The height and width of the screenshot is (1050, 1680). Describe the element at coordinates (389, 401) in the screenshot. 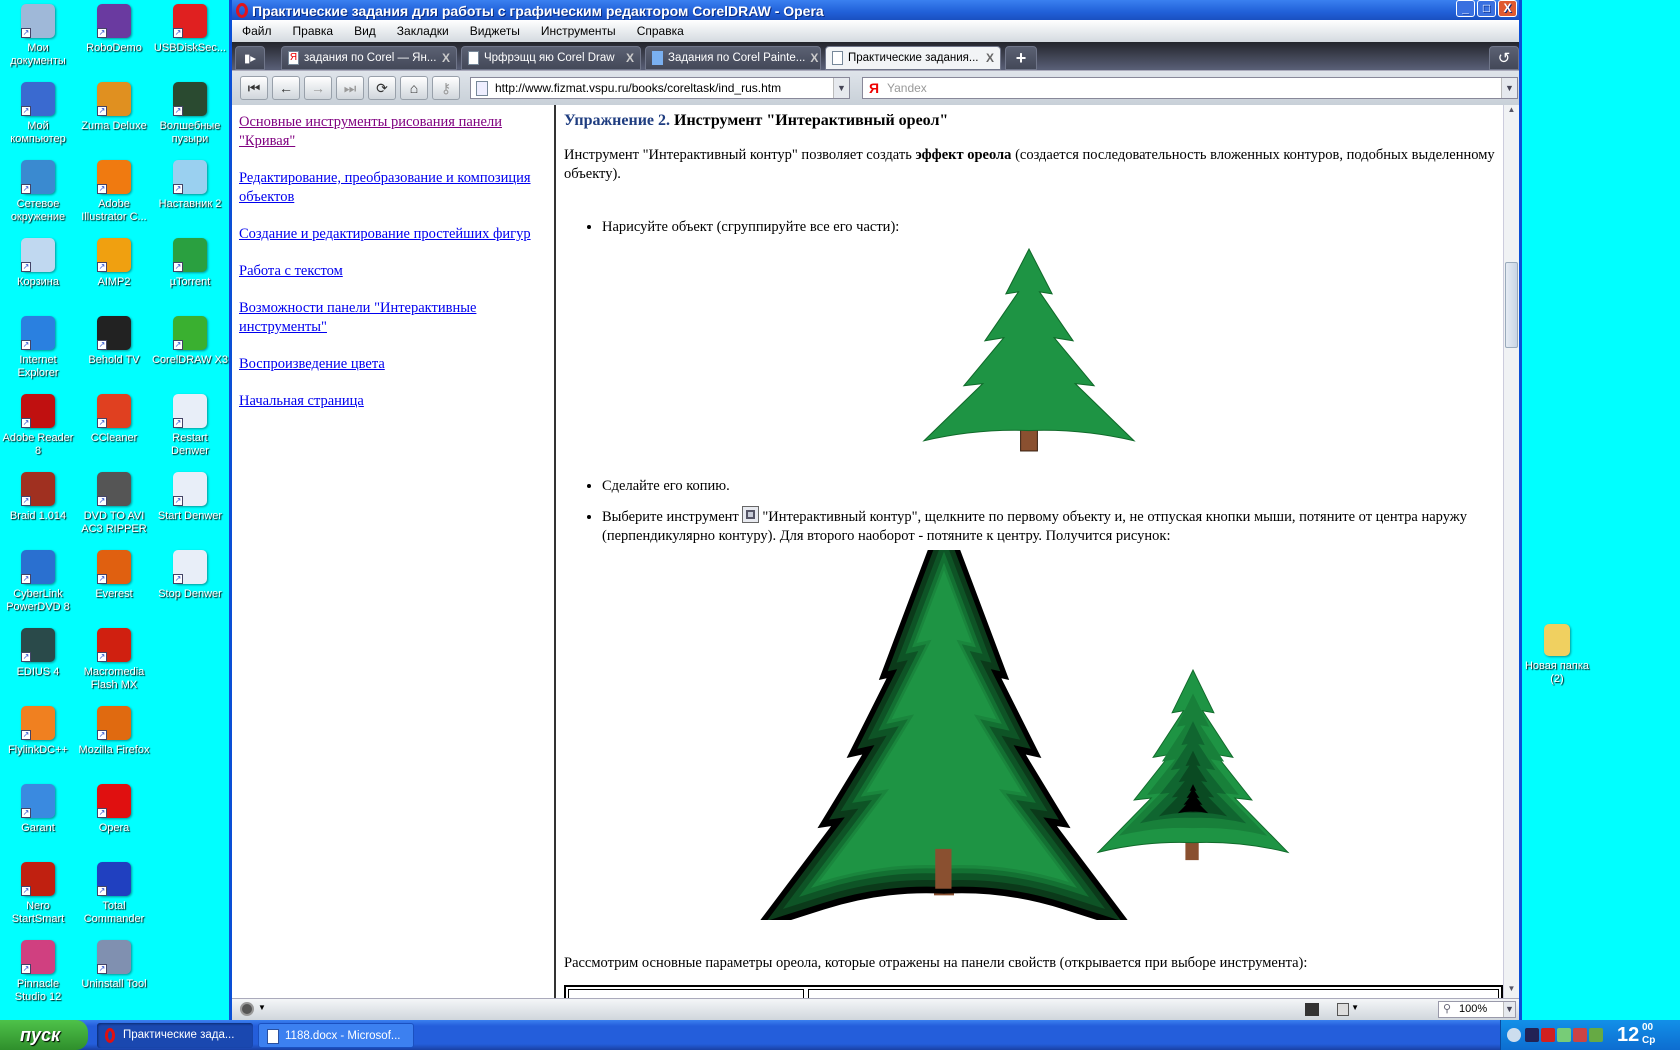

I see `nav-link-home: Начальная страница` at that location.